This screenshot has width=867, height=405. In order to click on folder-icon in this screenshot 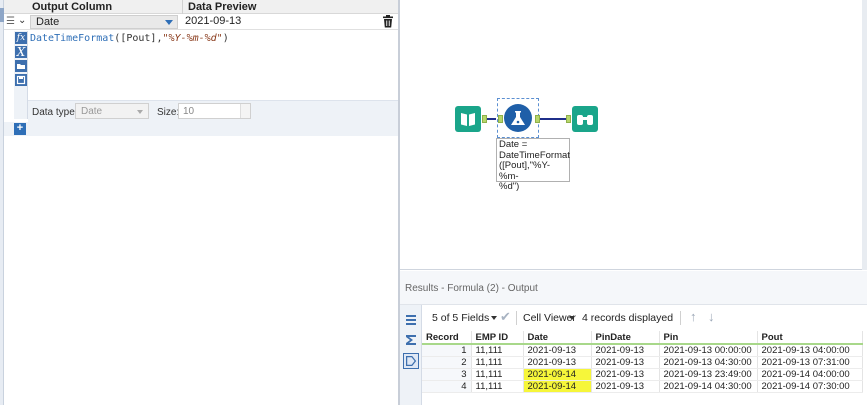, I will do `click(21, 66)`.